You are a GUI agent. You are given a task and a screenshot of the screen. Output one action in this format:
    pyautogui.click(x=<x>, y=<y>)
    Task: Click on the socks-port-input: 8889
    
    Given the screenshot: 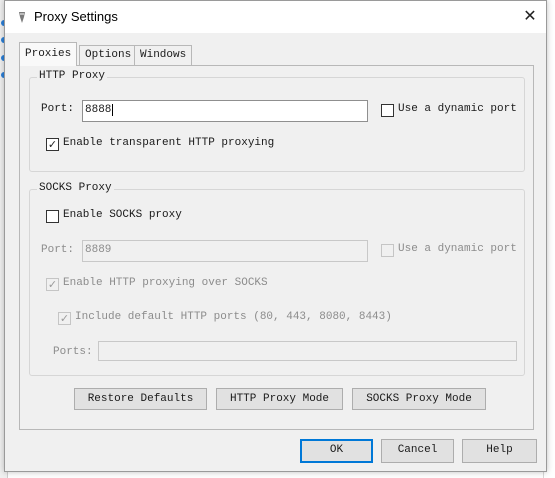 What is the action you would take?
    pyautogui.click(x=225, y=251)
    